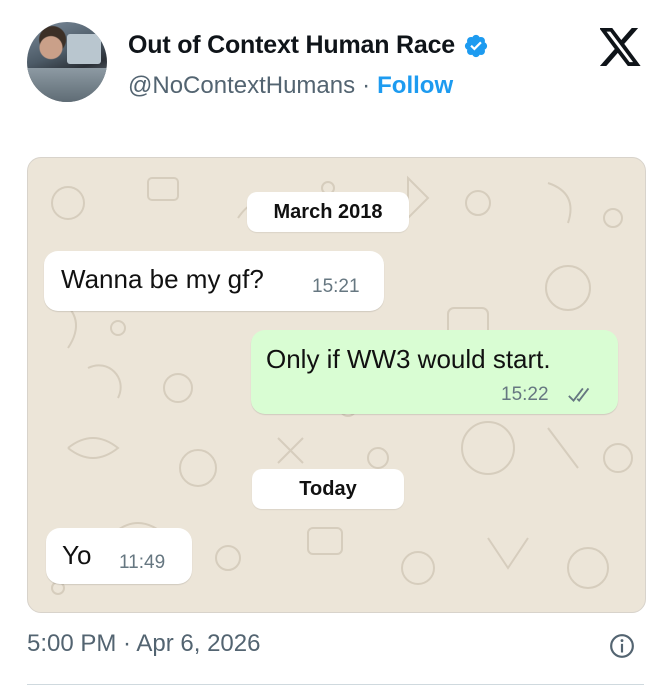 The width and height of the screenshot is (664, 697). What do you see at coordinates (621, 47) in the screenshot?
I see `x-logo-icon` at bounding box center [621, 47].